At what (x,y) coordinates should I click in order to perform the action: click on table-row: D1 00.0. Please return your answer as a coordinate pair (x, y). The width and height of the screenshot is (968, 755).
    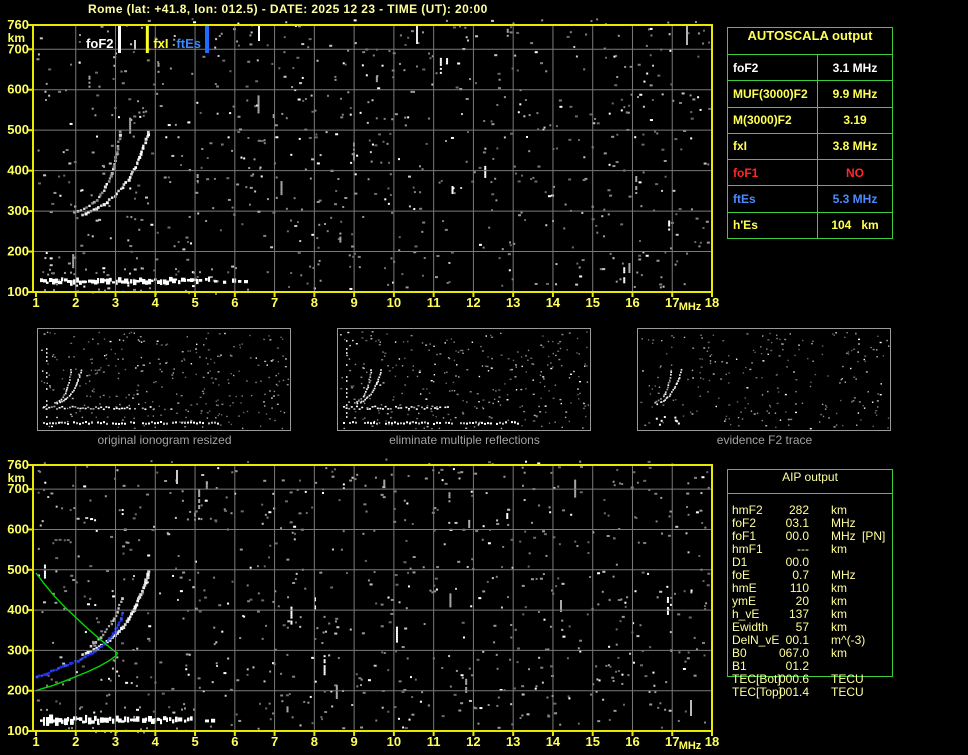
    Looking at the image, I should click on (810, 562).